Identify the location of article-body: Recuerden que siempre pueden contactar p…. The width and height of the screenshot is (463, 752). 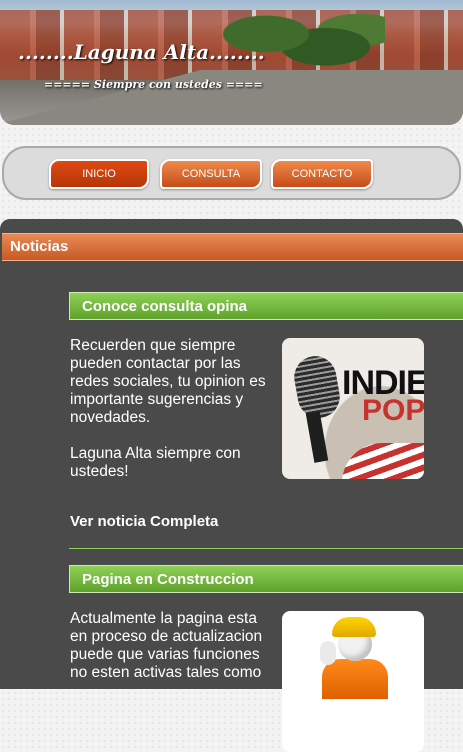
(172, 418).